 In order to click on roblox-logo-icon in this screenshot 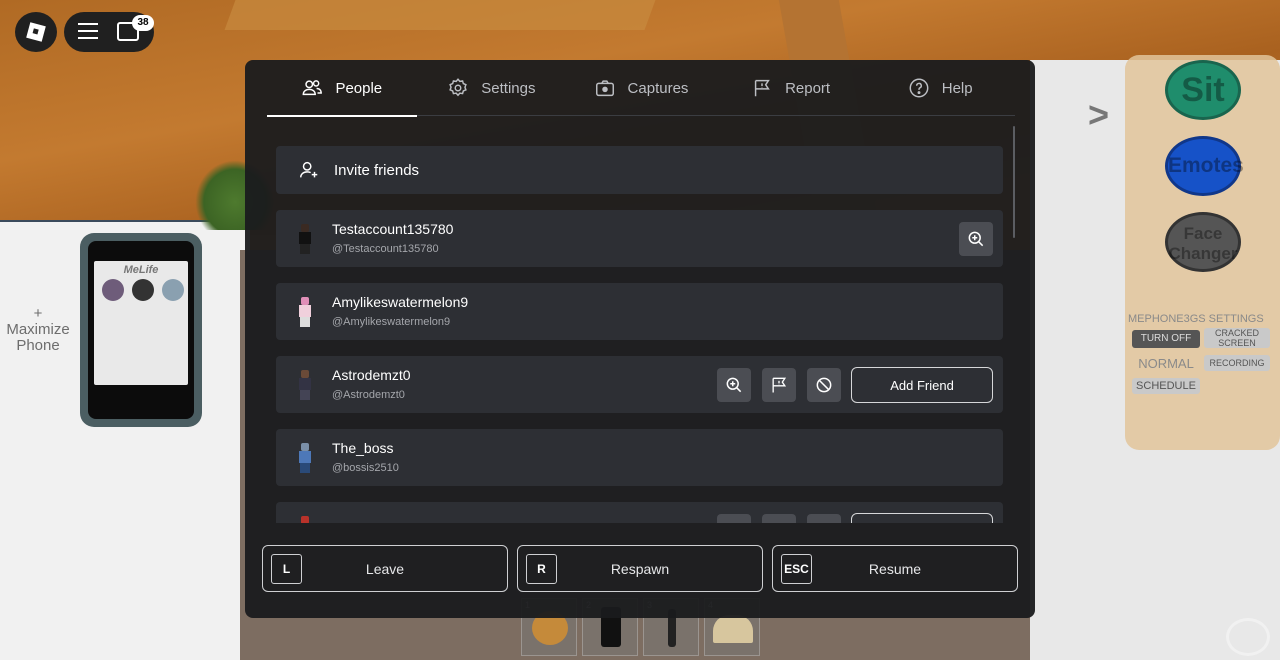, I will do `click(36, 32)`.